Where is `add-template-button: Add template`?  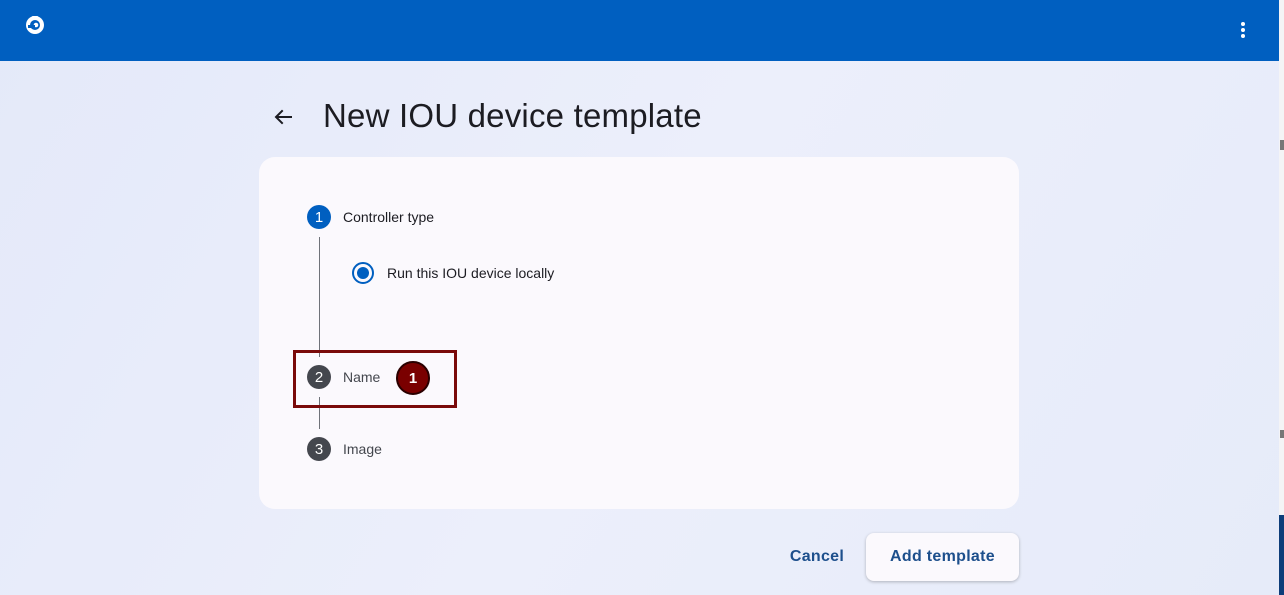
add-template-button: Add template is located at coordinates (942, 557).